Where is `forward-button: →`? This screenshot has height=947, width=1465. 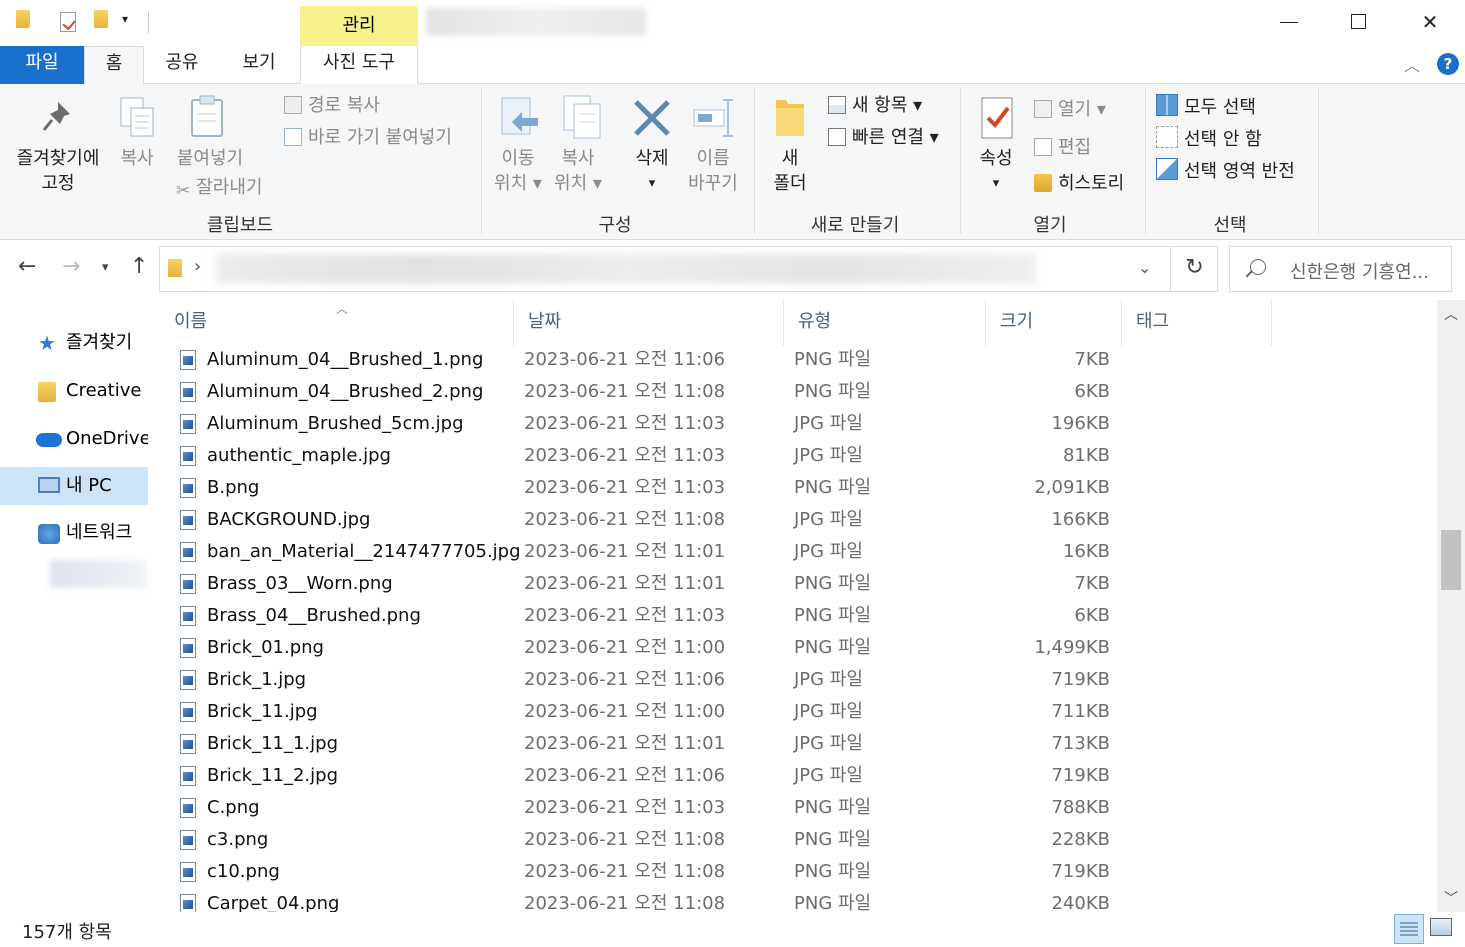
forward-button: → is located at coordinates (71, 266).